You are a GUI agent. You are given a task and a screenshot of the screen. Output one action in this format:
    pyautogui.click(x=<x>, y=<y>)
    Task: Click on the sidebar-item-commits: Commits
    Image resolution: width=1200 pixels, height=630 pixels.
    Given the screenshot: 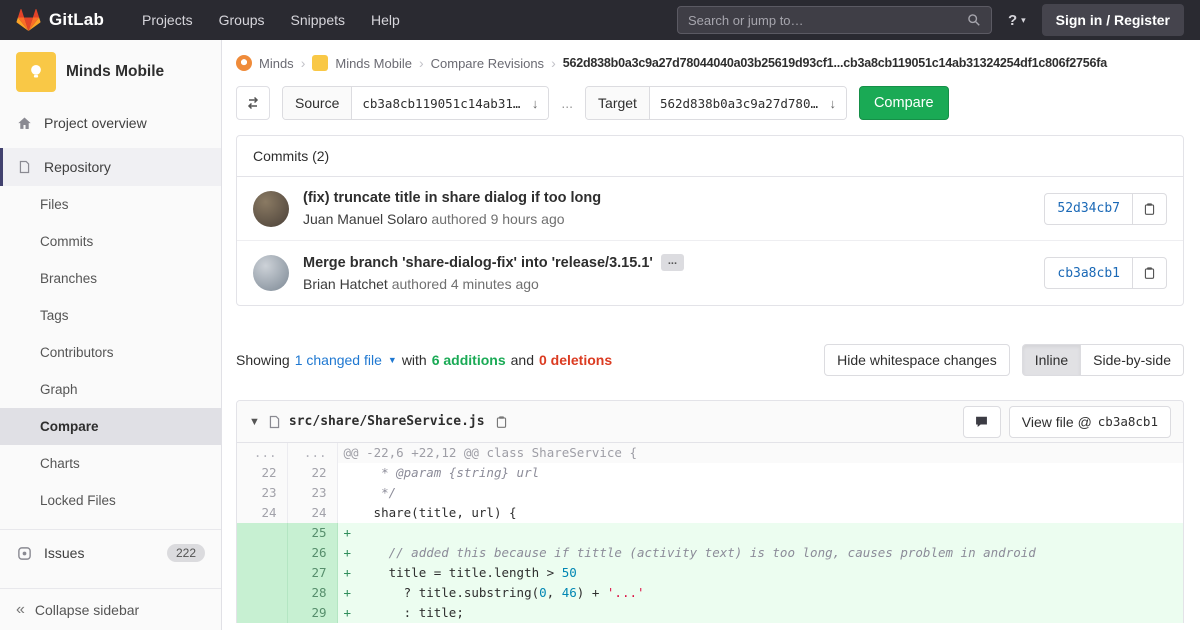 What is the action you would take?
    pyautogui.click(x=110, y=241)
    